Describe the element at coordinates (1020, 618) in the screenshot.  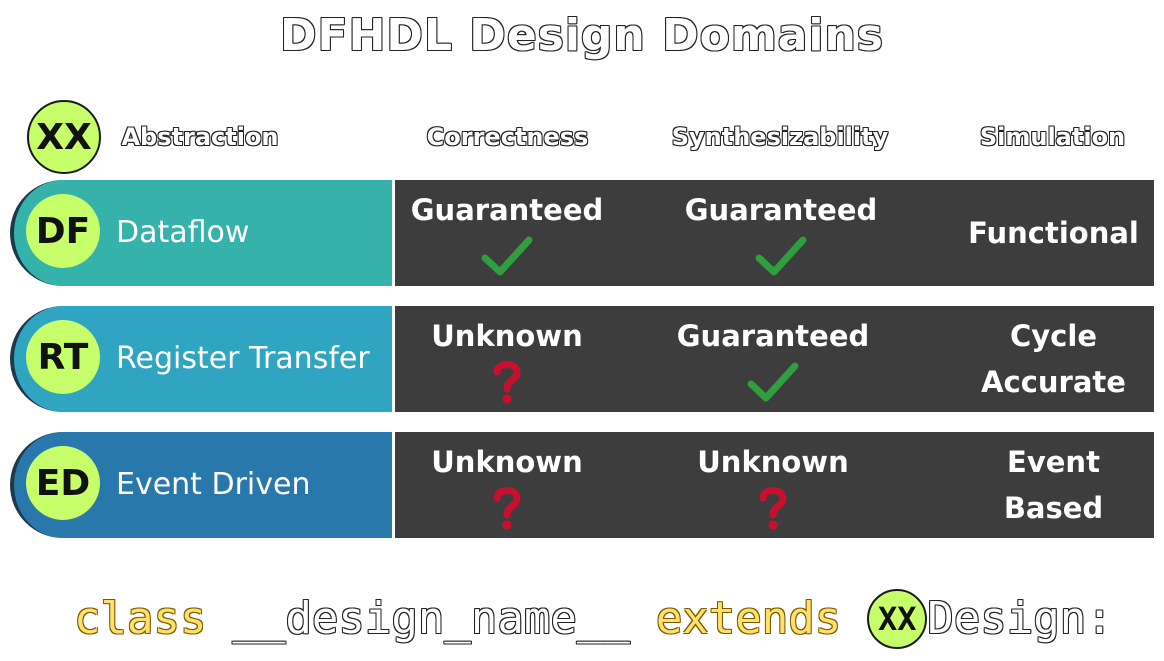
I see `design-suffix: Design:` at that location.